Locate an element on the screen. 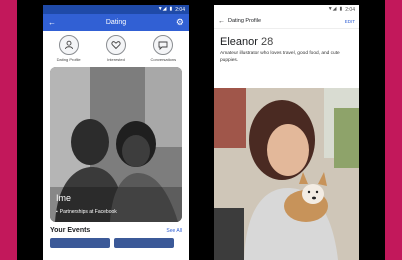  briefcase-icon: ▪ is located at coordinates (57, 212).